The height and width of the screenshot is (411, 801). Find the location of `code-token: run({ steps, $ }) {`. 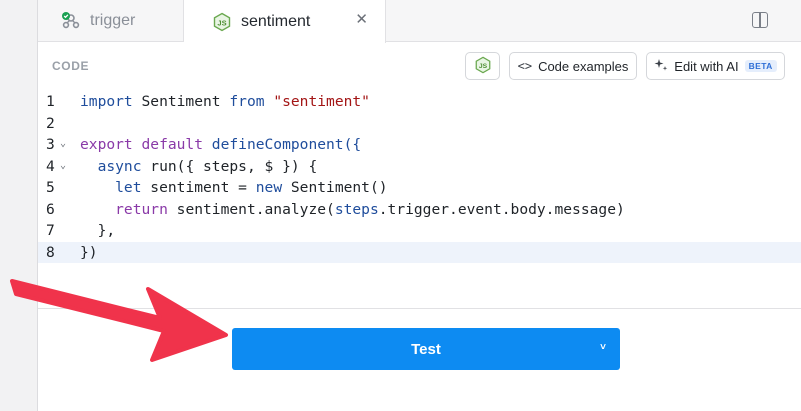

code-token: run({ steps, $ }) { is located at coordinates (229, 166).